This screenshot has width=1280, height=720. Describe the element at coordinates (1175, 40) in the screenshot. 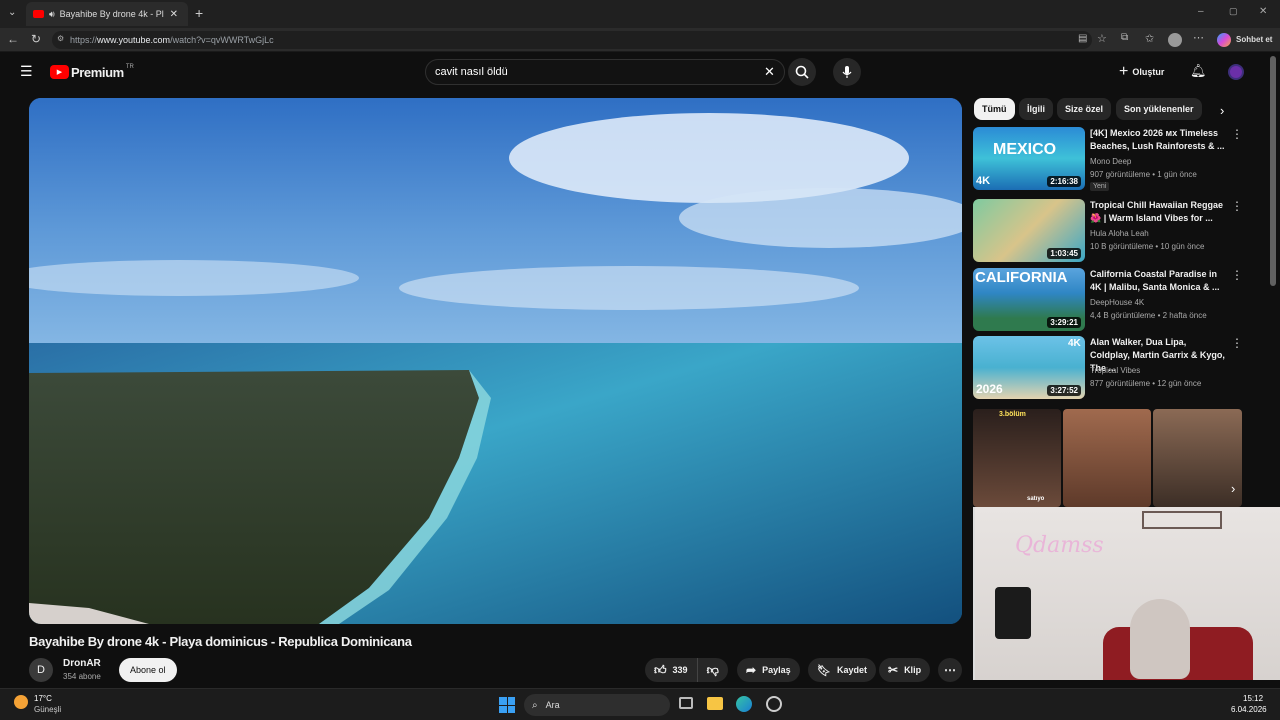

I see `profile-avatar` at that location.